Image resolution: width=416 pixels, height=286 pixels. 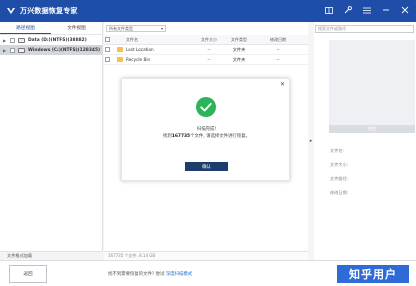 What do you see at coordinates (339, 178) in the screenshot?
I see `meta-filepath: 文件路径:` at bounding box center [339, 178].